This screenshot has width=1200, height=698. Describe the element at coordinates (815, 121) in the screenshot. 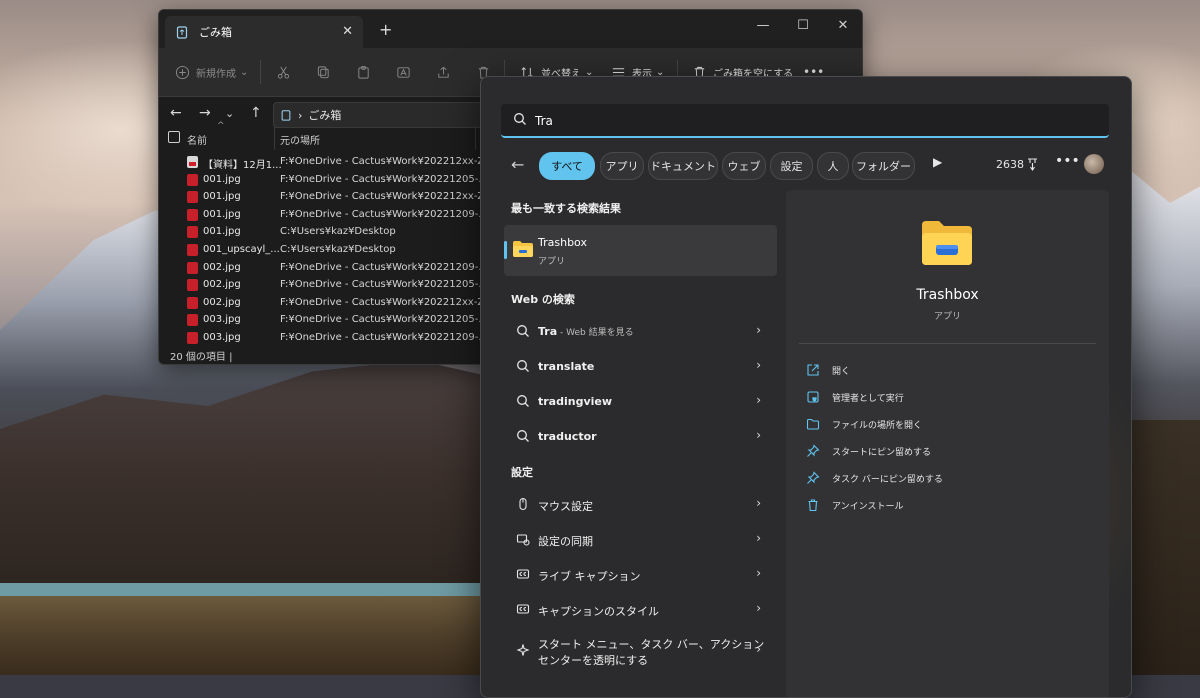

I see `search-input` at that location.